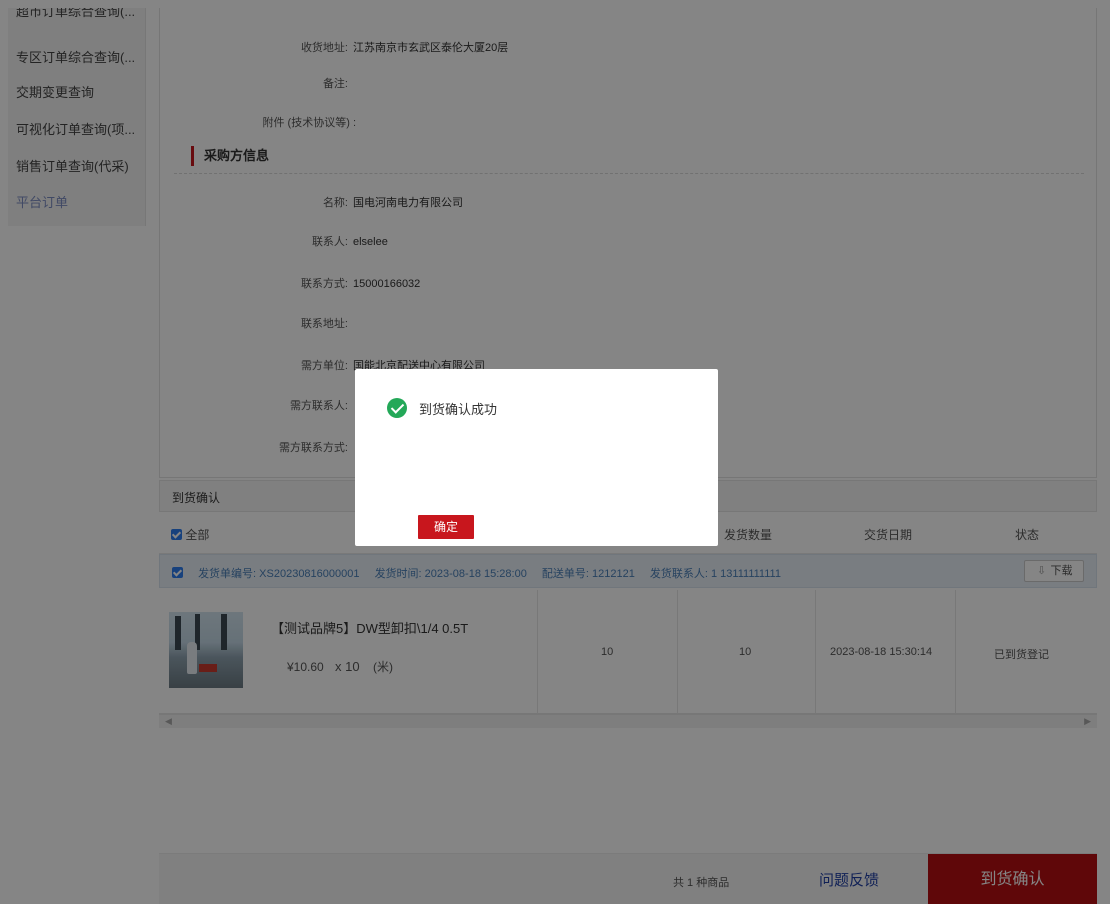 The image size is (1110, 904). Describe the element at coordinates (536, 457) in the screenshot. I see `success-dialog: 到货确认成功 确定` at that location.